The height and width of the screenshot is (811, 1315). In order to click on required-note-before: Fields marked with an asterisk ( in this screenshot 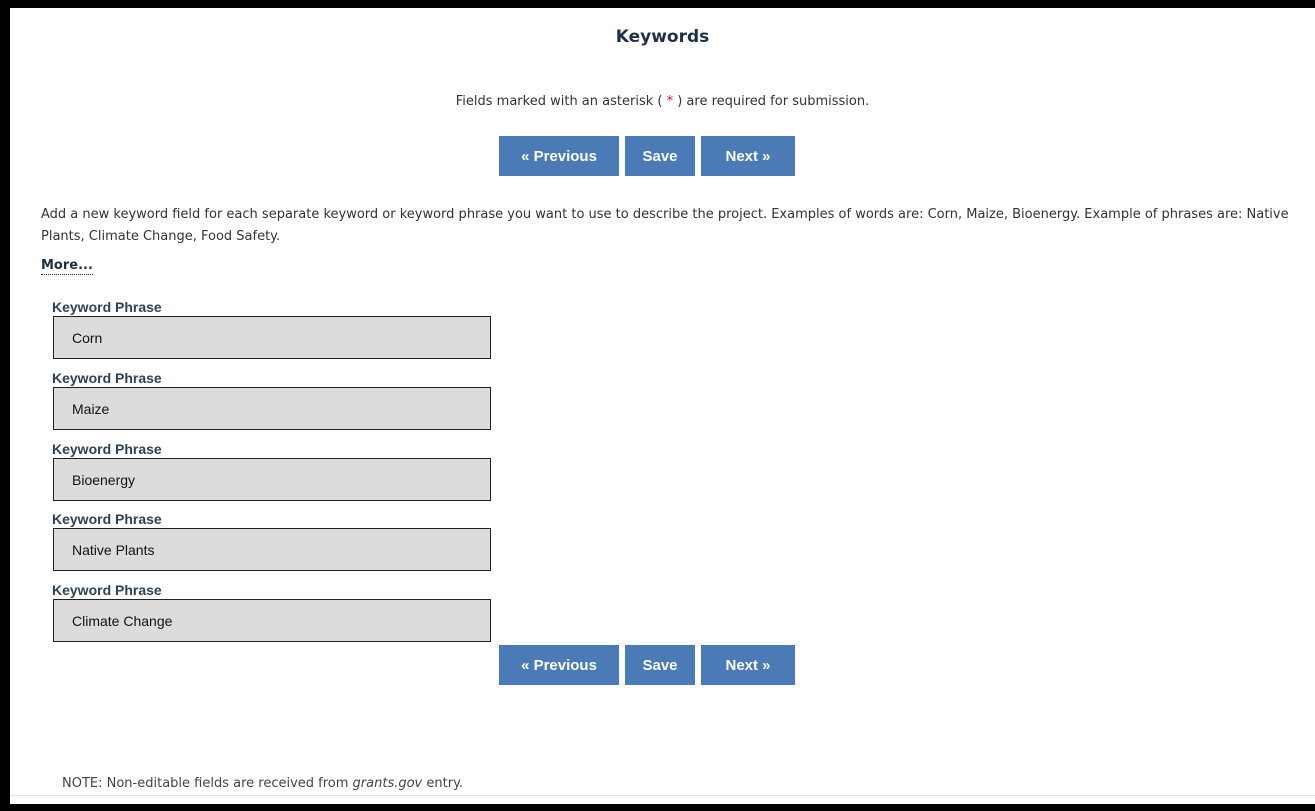, I will do `click(559, 101)`.